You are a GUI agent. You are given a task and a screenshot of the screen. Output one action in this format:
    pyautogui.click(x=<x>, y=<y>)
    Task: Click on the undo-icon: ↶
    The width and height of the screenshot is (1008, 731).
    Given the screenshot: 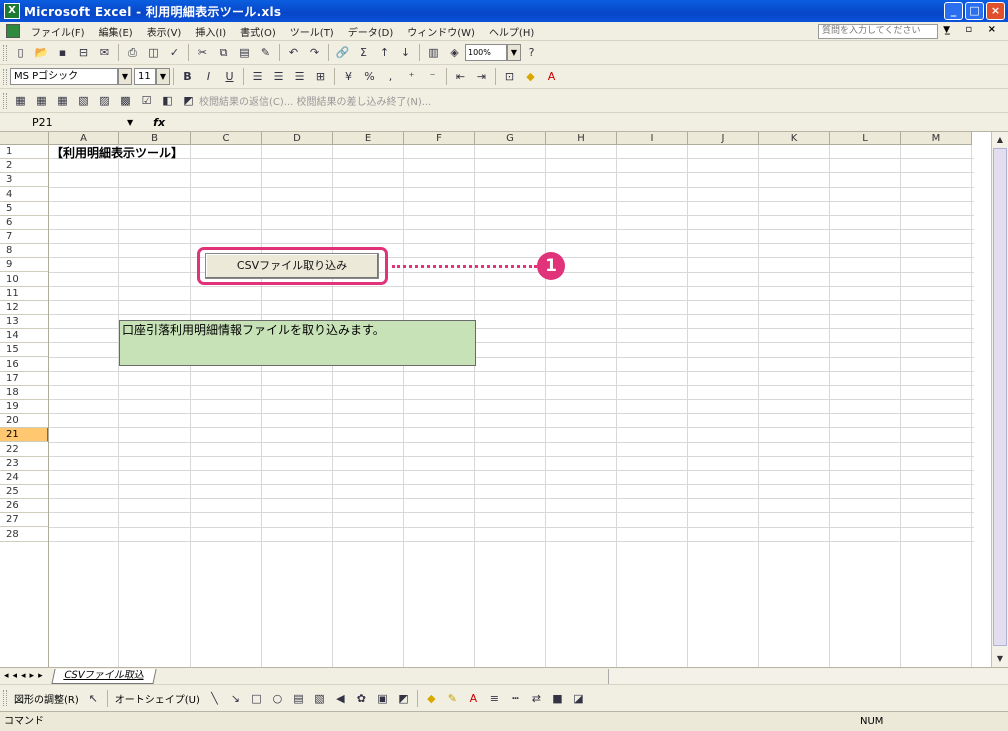 What is the action you would take?
    pyautogui.click(x=293, y=53)
    